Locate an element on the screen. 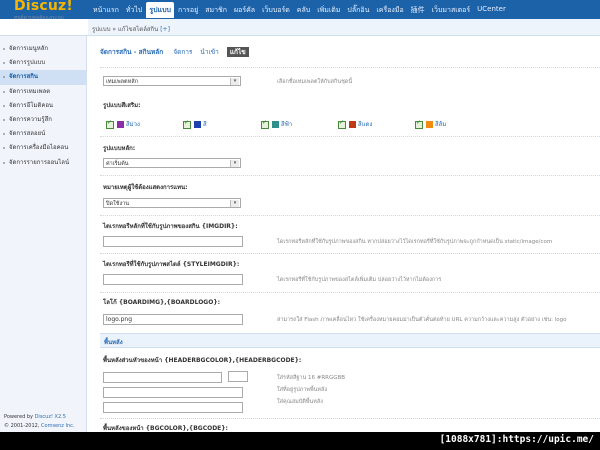 Image resolution: width=600 pixels, height=450 pixels. color-option: สี is located at coordinates (195, 124).